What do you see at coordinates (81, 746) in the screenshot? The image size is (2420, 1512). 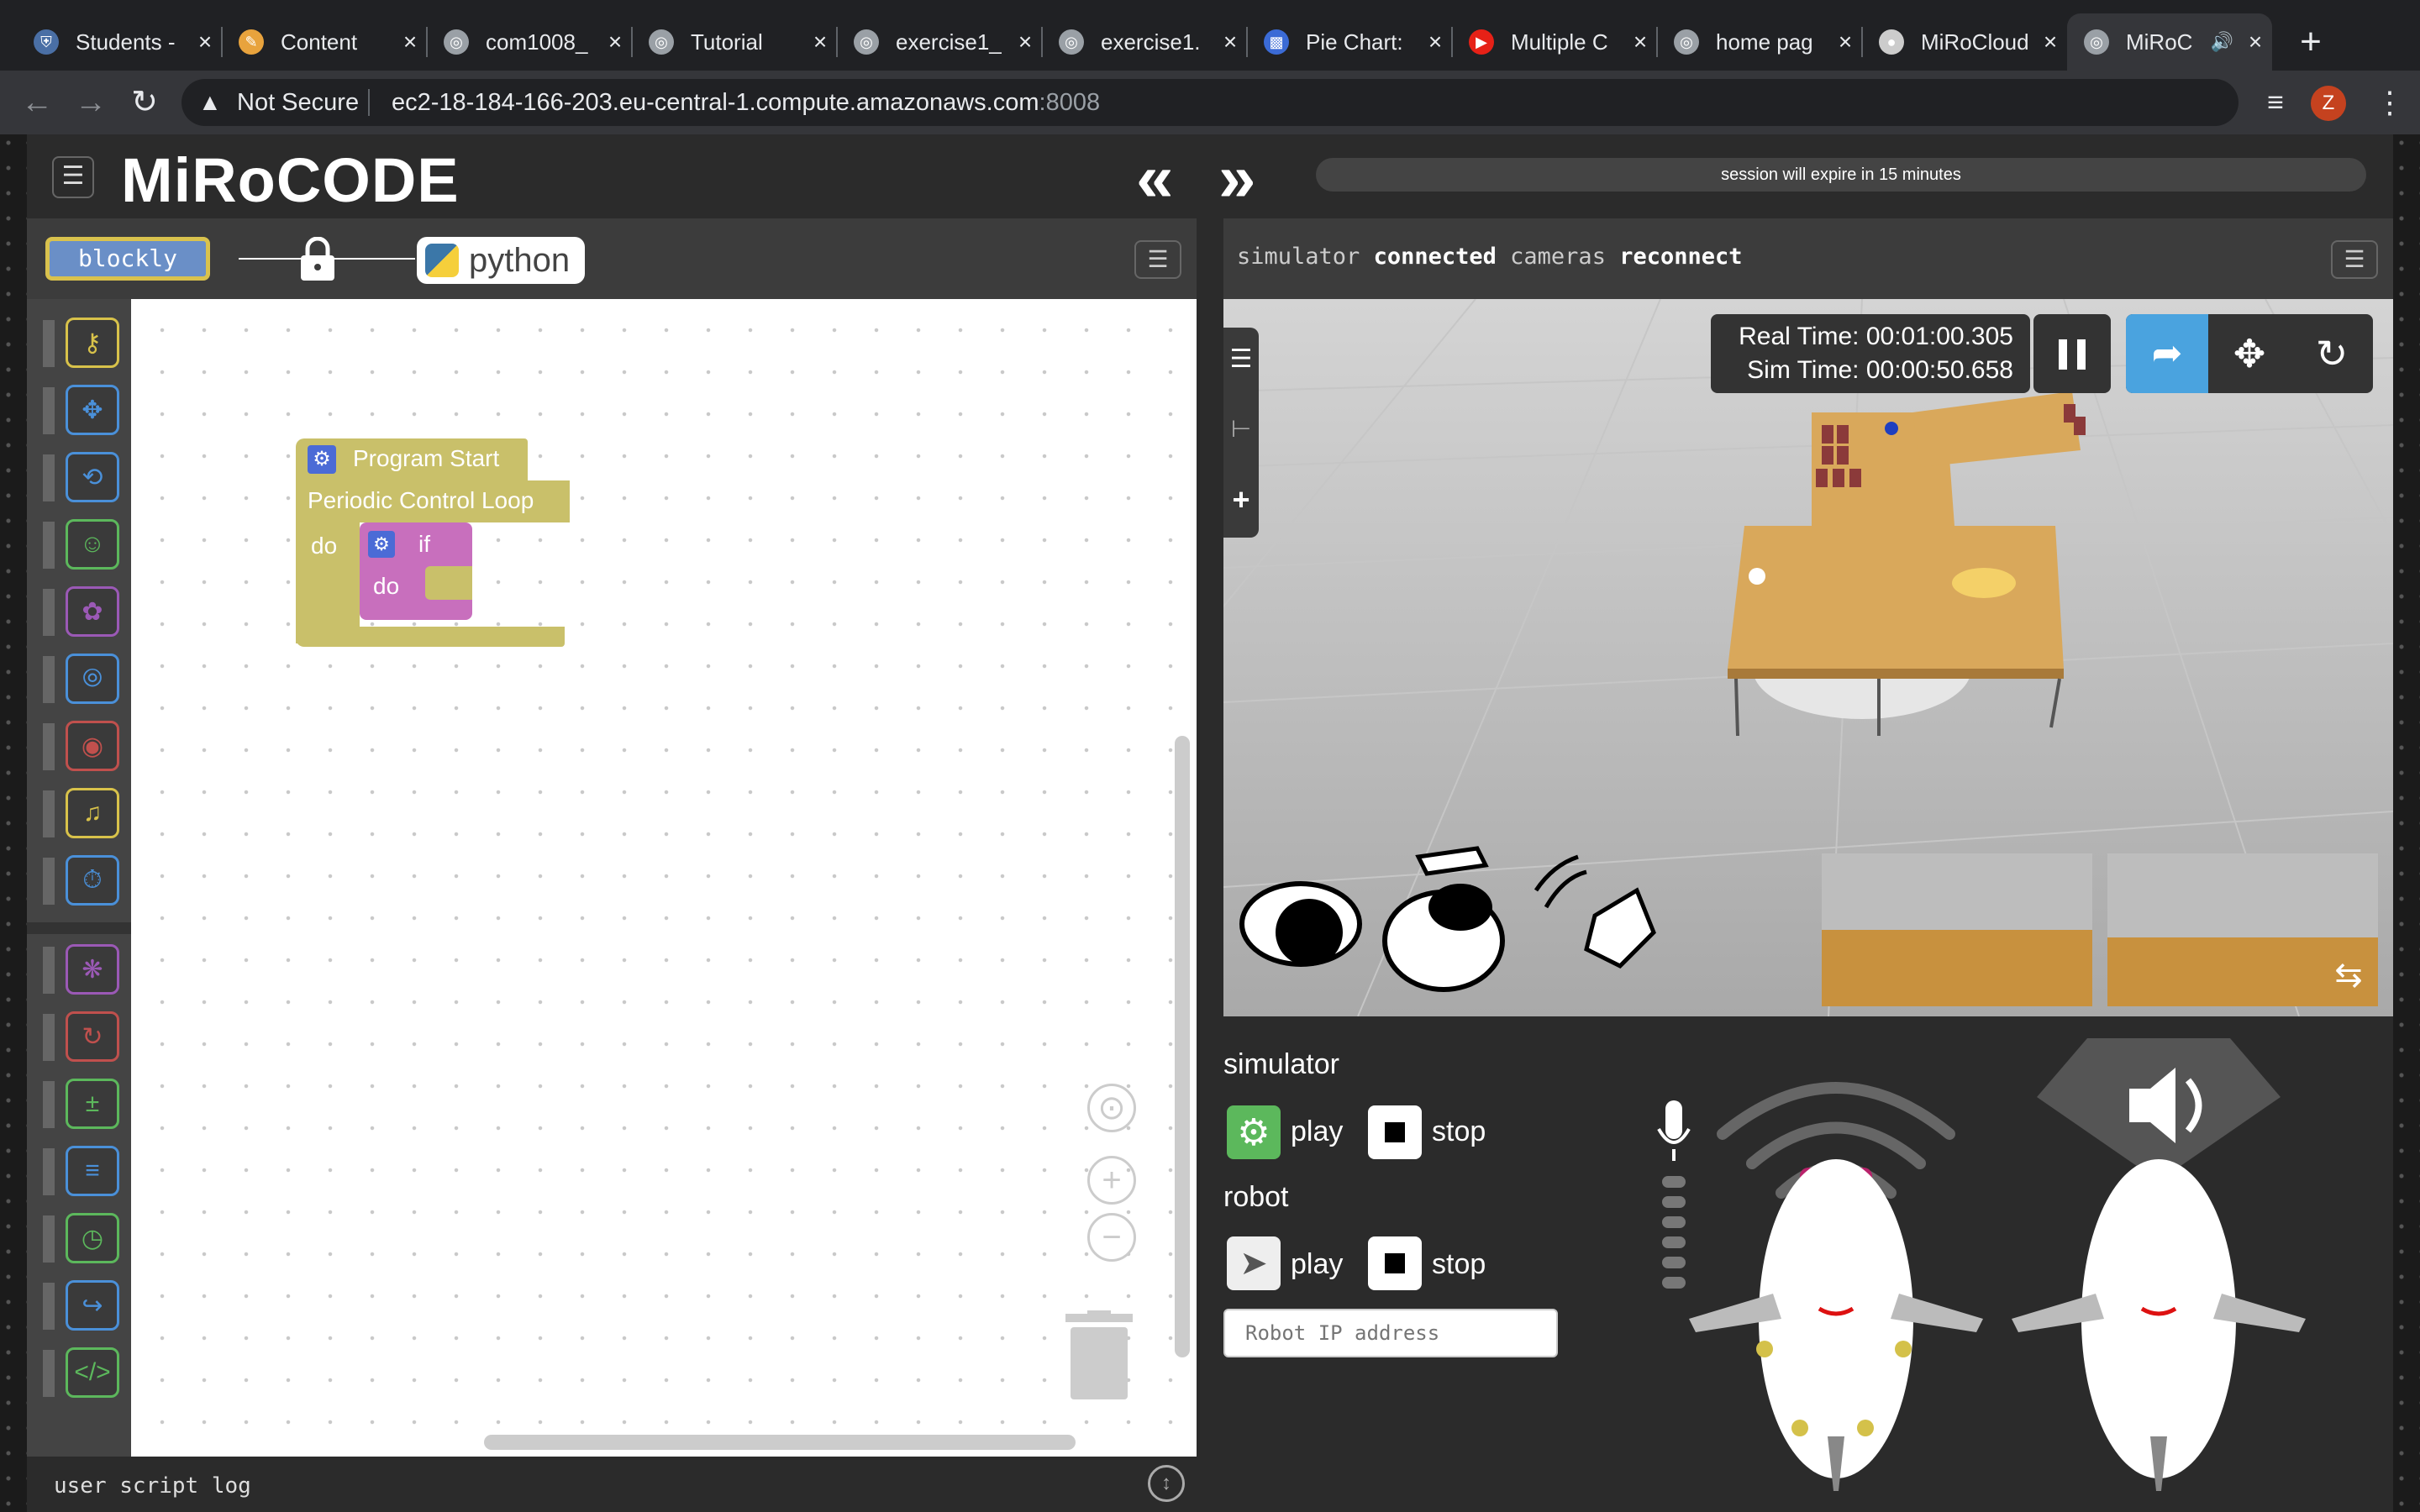 I see `toolbox-category-eye: ◉` at bounding box center [81, 746].